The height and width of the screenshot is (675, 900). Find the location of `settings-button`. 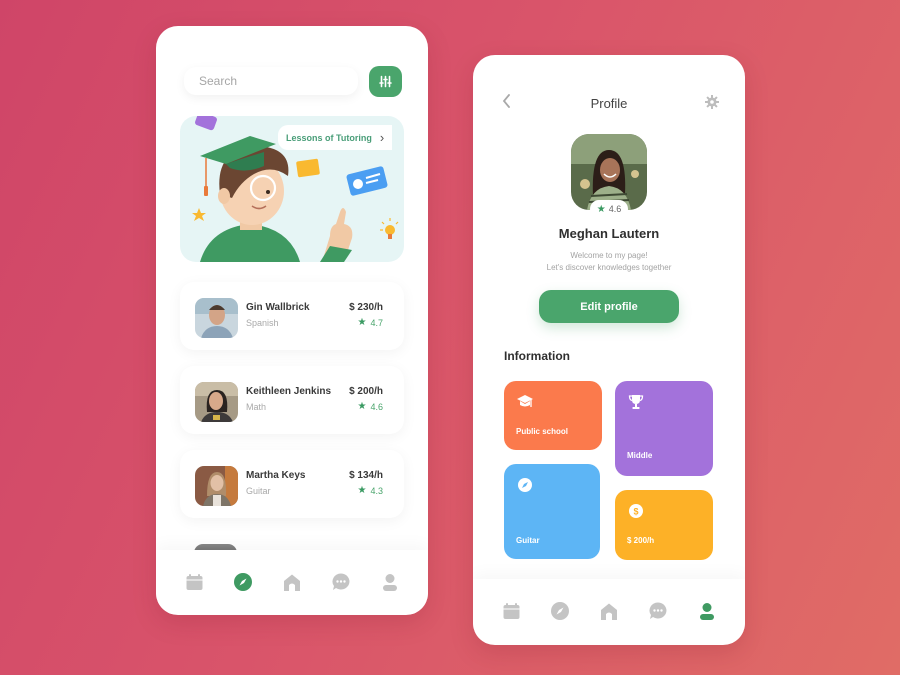

settings-button is located at coordinates (713, 103).